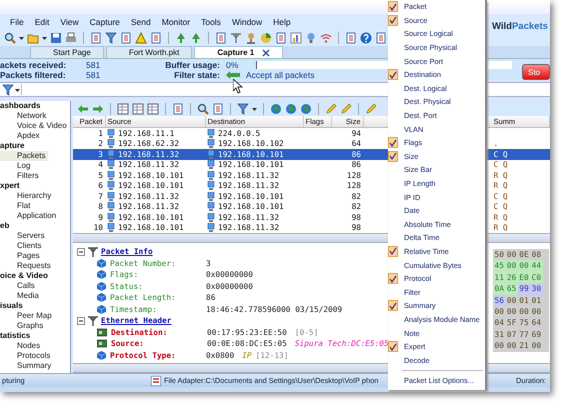 Image resolution: width=562 pixels, height=402 pixels. Describe the element at coordinates (233, 65) in the screenshot. I see `stat-value: 0%` at that location.